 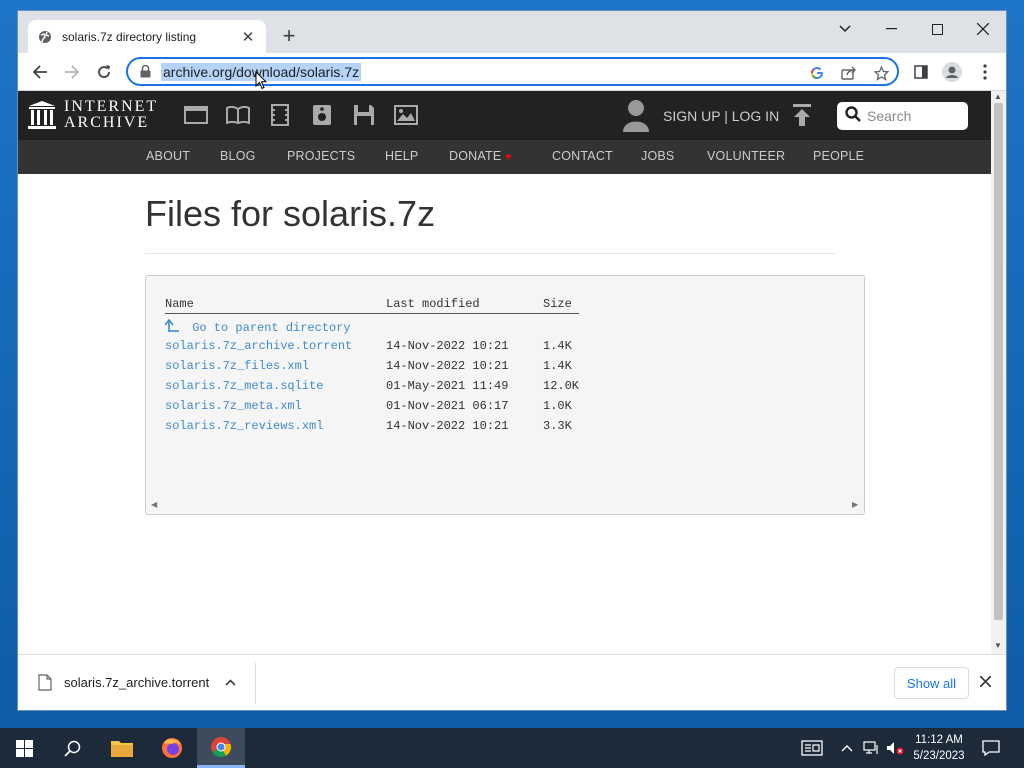 I want to click on download-bar: solaris.7z_archive.torrent Show all, so click(x=512, y=682).